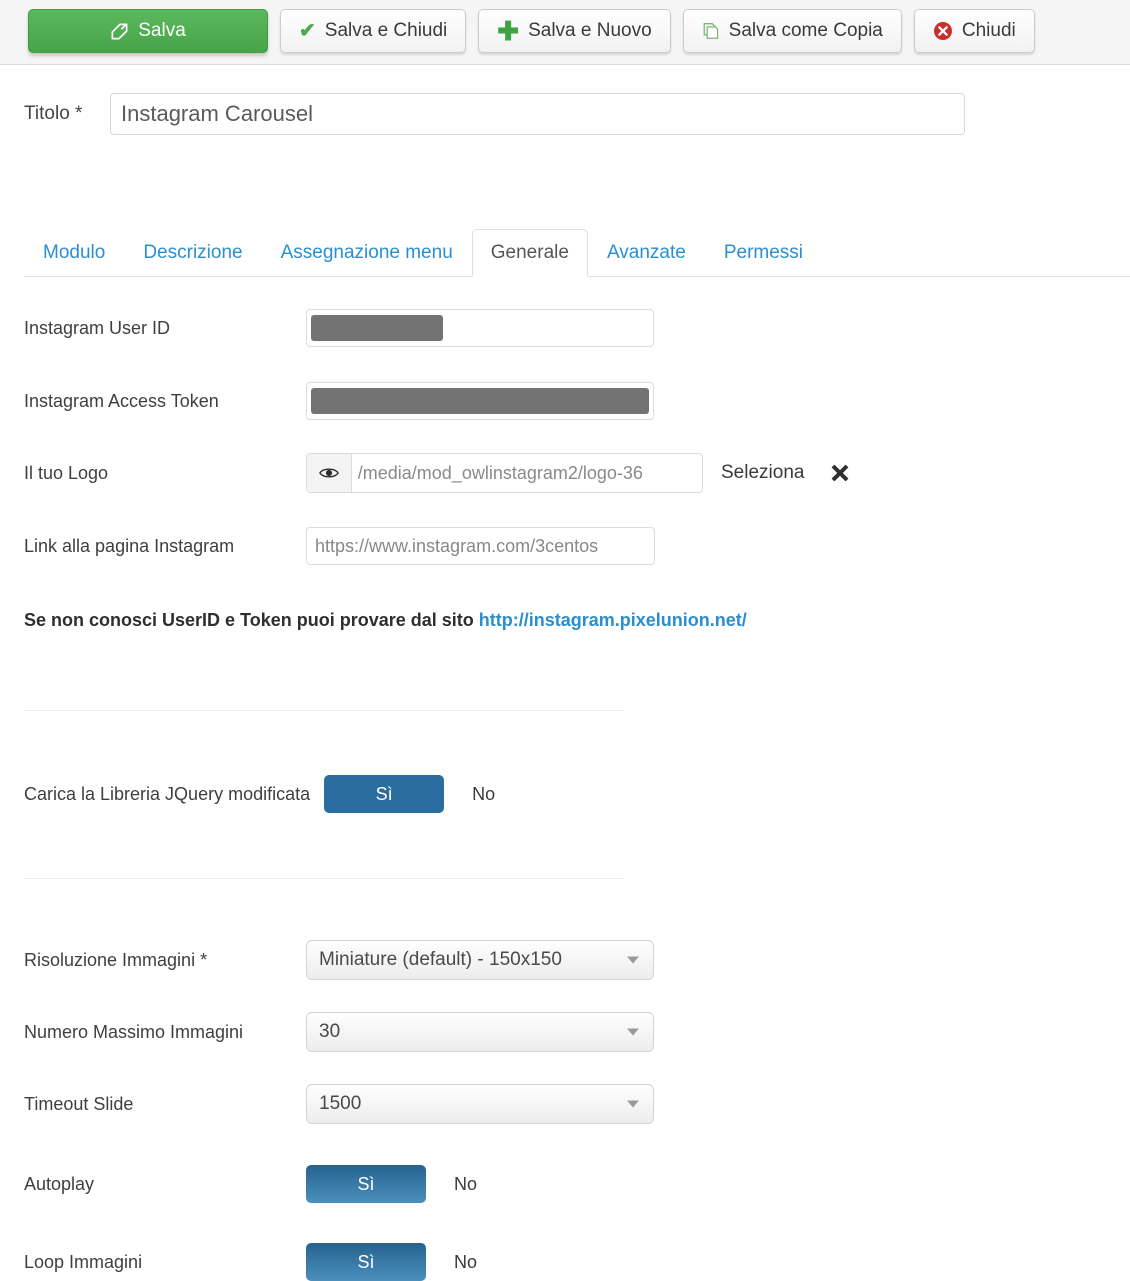 This screenshot has width=1130, height=1281. What do you see at coordinates (480, 1104) in the screenshot?
I see `slide-timeout-select: 1500` at bounding box center [480, 1104].